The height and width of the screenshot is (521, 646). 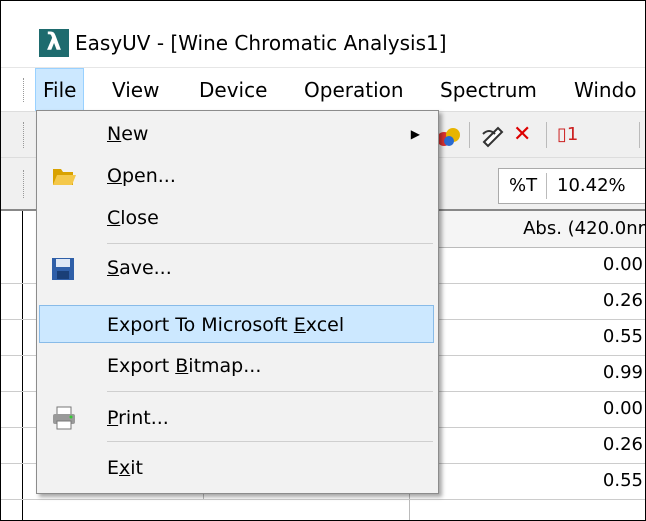 What do you see at coordinates (546, 186) in the screenshot?
I see `pct-divider` at bounding box center [546, 186].